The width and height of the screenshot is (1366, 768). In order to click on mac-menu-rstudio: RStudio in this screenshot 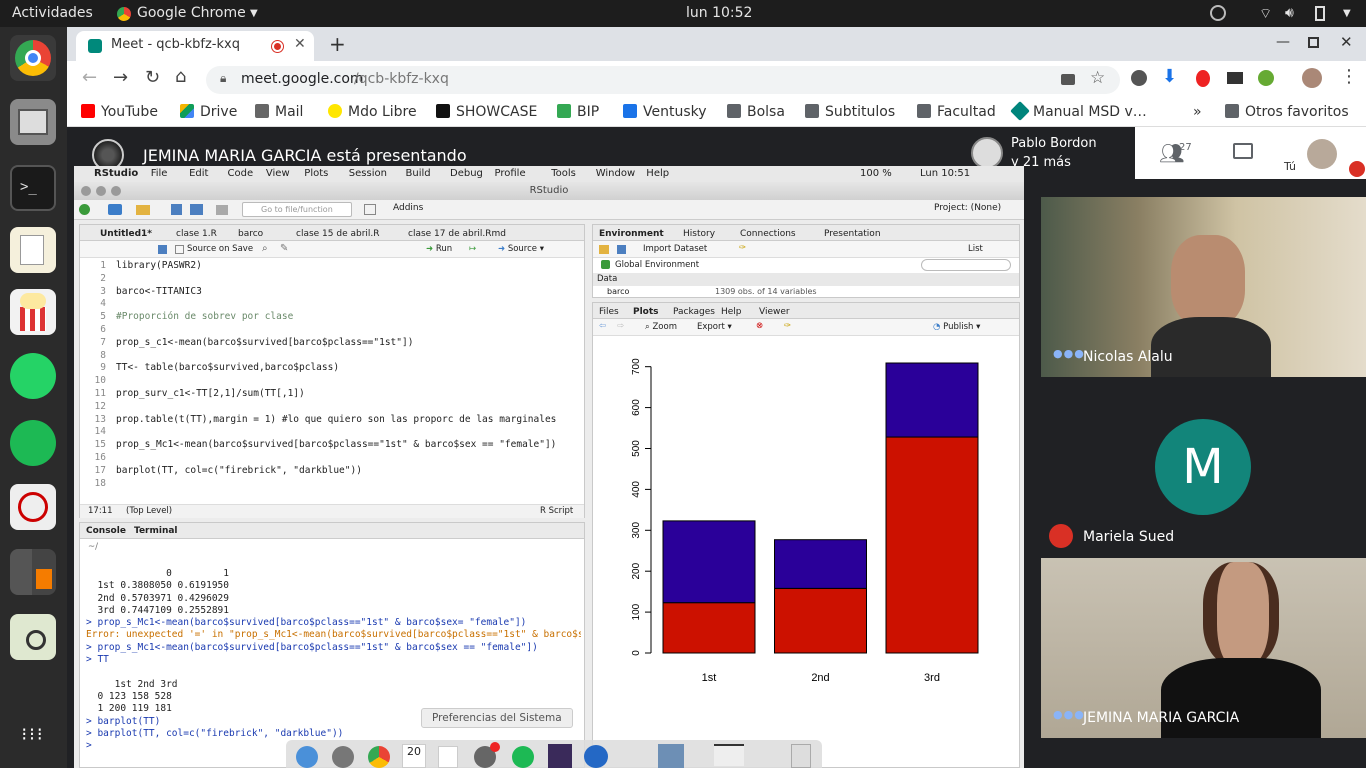, I will do `click(116, 173)`.